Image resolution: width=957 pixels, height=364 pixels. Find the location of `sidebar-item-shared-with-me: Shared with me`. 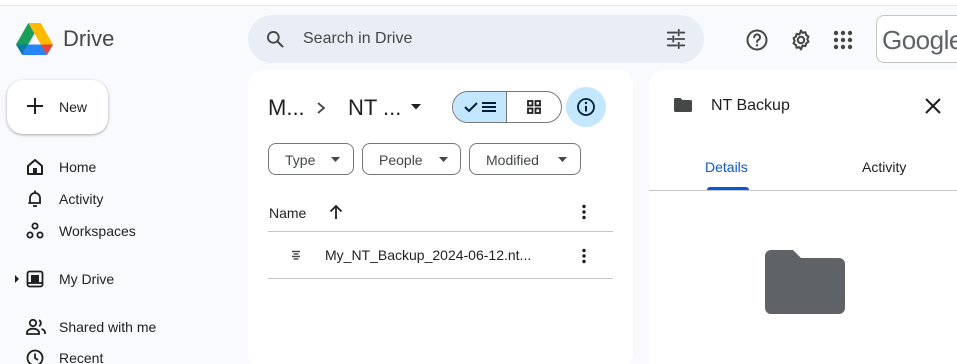

sidebar-item-shared-with-me: Shared with me is located at coordinates (115, 327).